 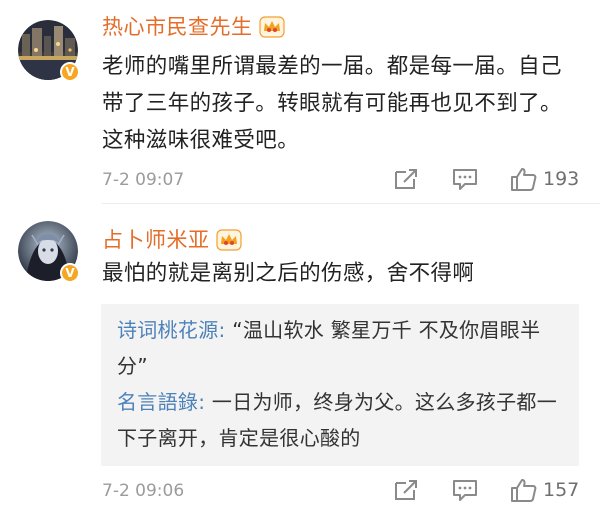 What do you see at coordinates (288, 273) in the screenshot?
I see `comment-text: 最怕的就是离别之后的伤感，舍不得啊` at bounding box center [288, 273].